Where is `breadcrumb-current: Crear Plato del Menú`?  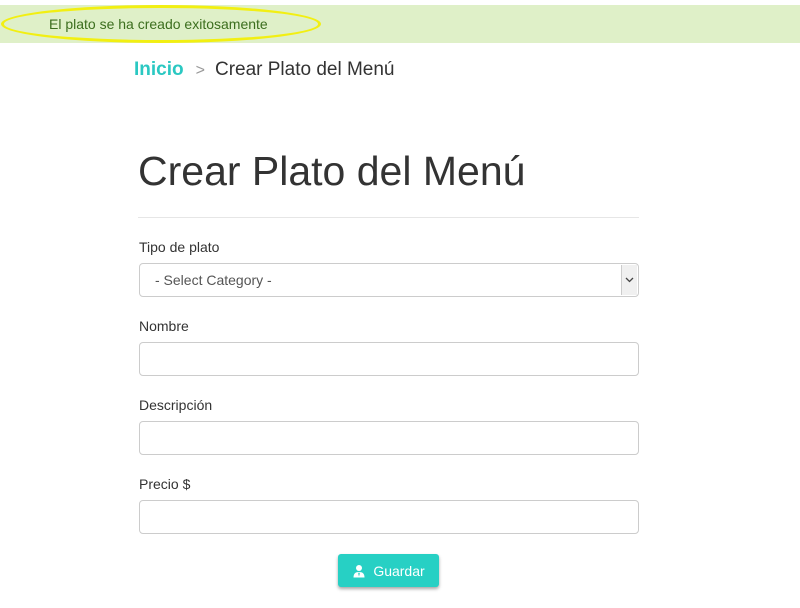
breadcrumb-current: Crear Plato del Menú is located at coordinates (304, 69).